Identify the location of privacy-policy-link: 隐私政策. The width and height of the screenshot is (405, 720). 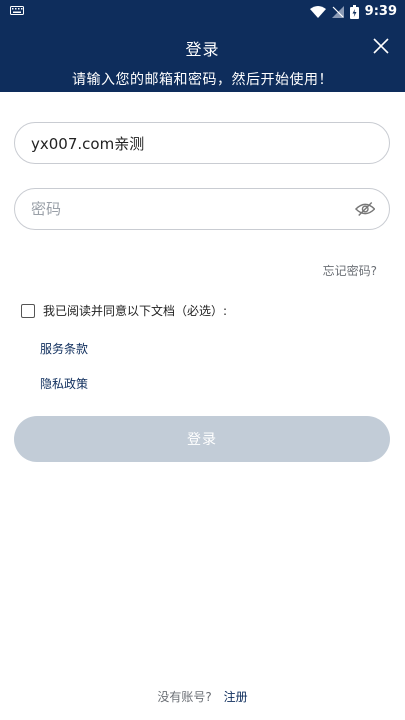
(64, 383).